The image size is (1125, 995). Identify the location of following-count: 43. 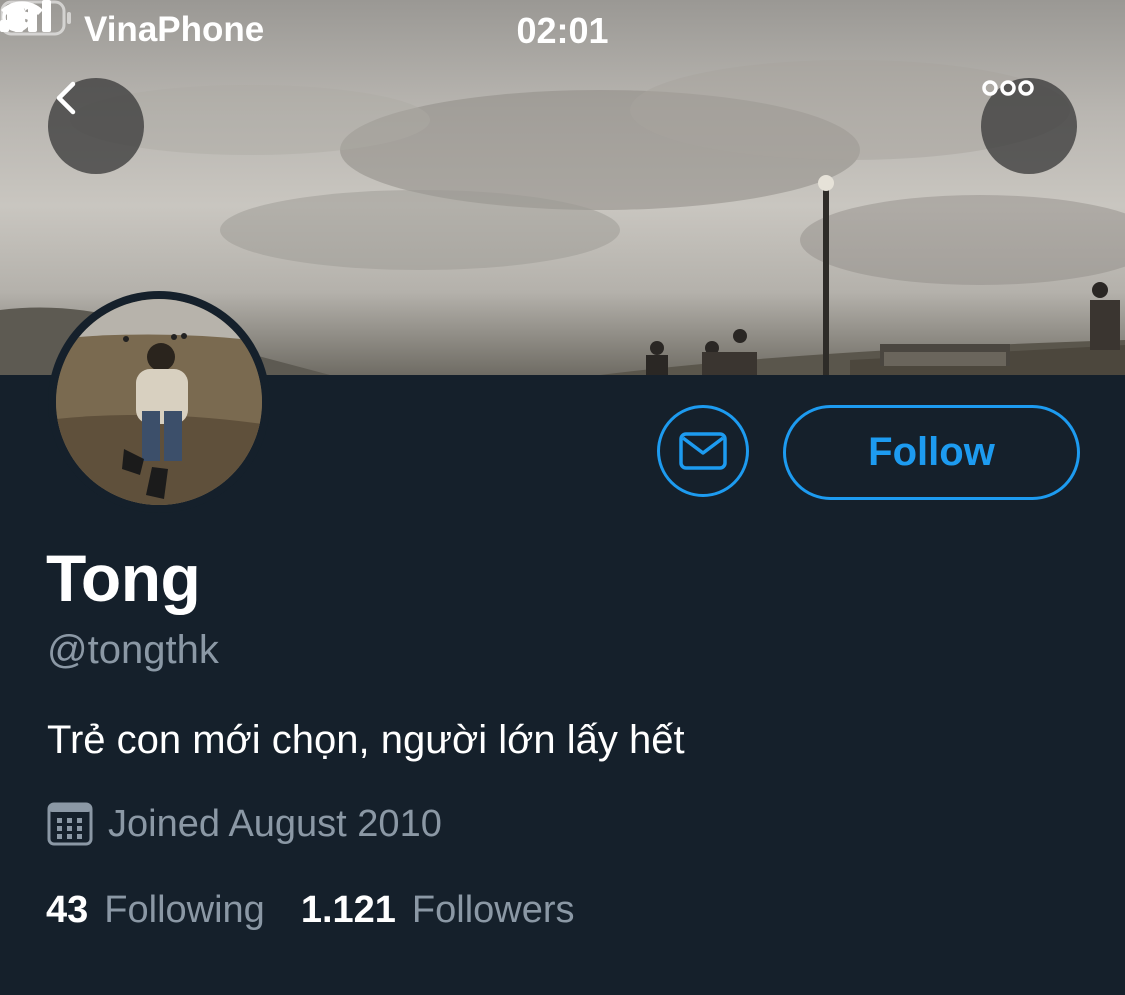
(67, 910).